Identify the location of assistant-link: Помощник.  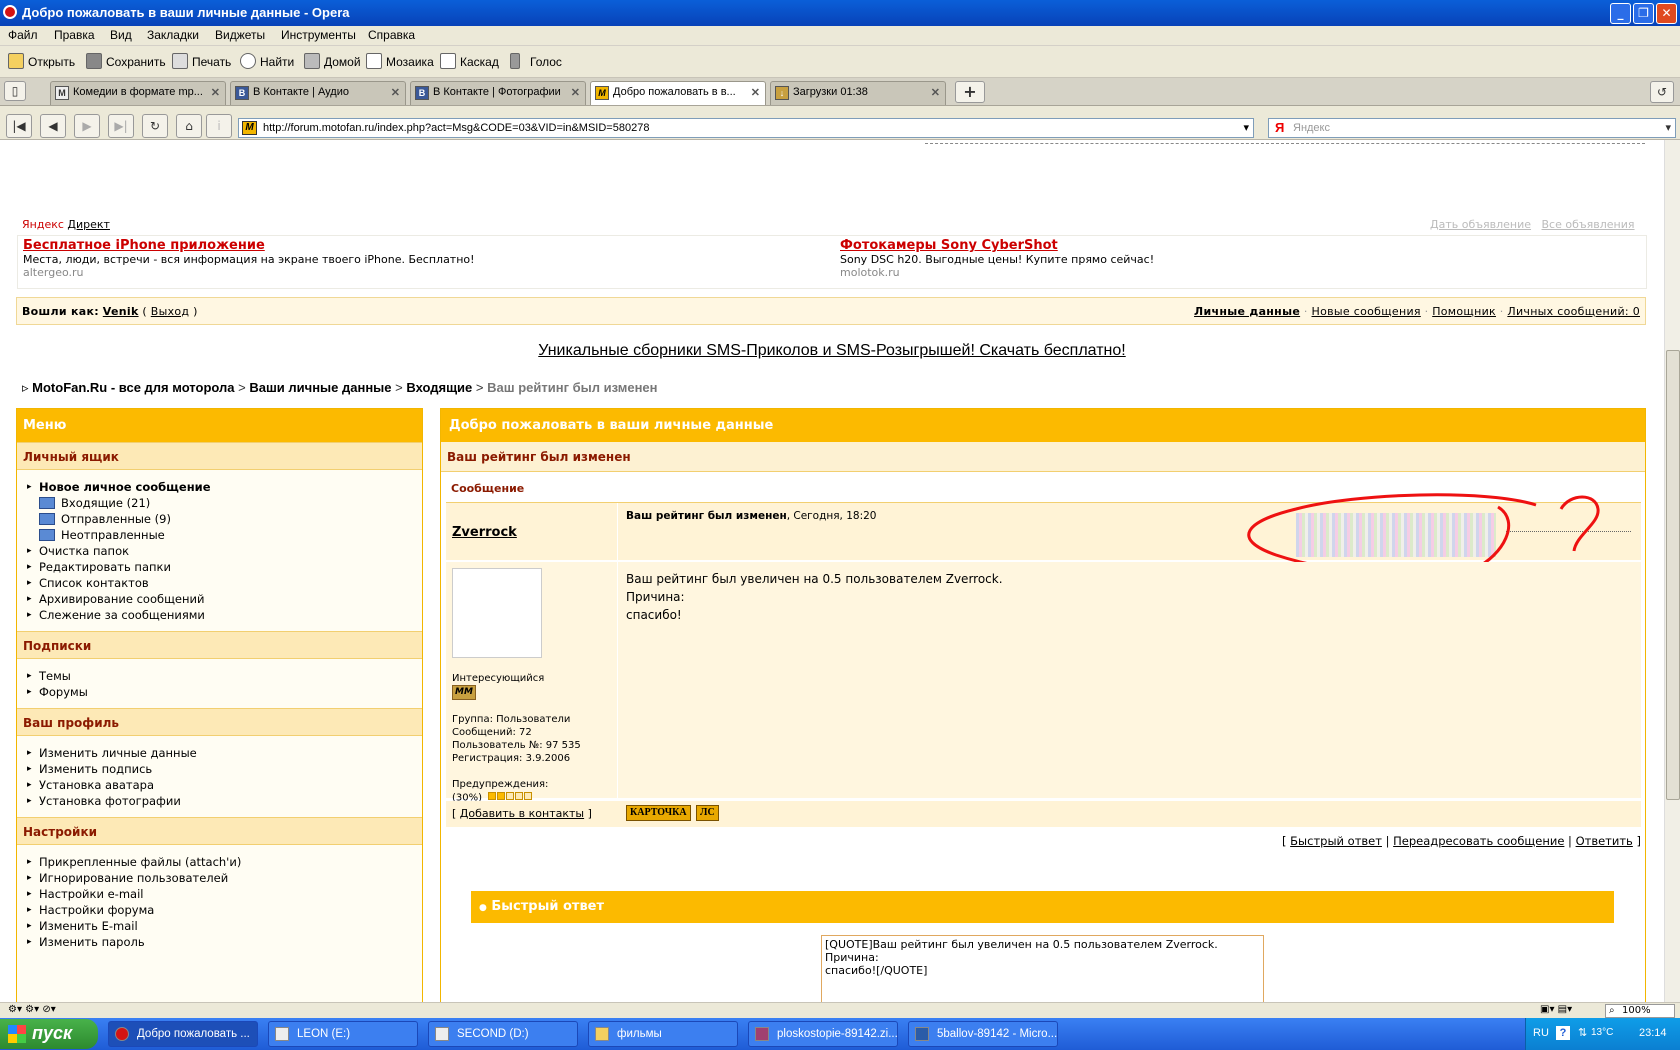
(1464, 311).